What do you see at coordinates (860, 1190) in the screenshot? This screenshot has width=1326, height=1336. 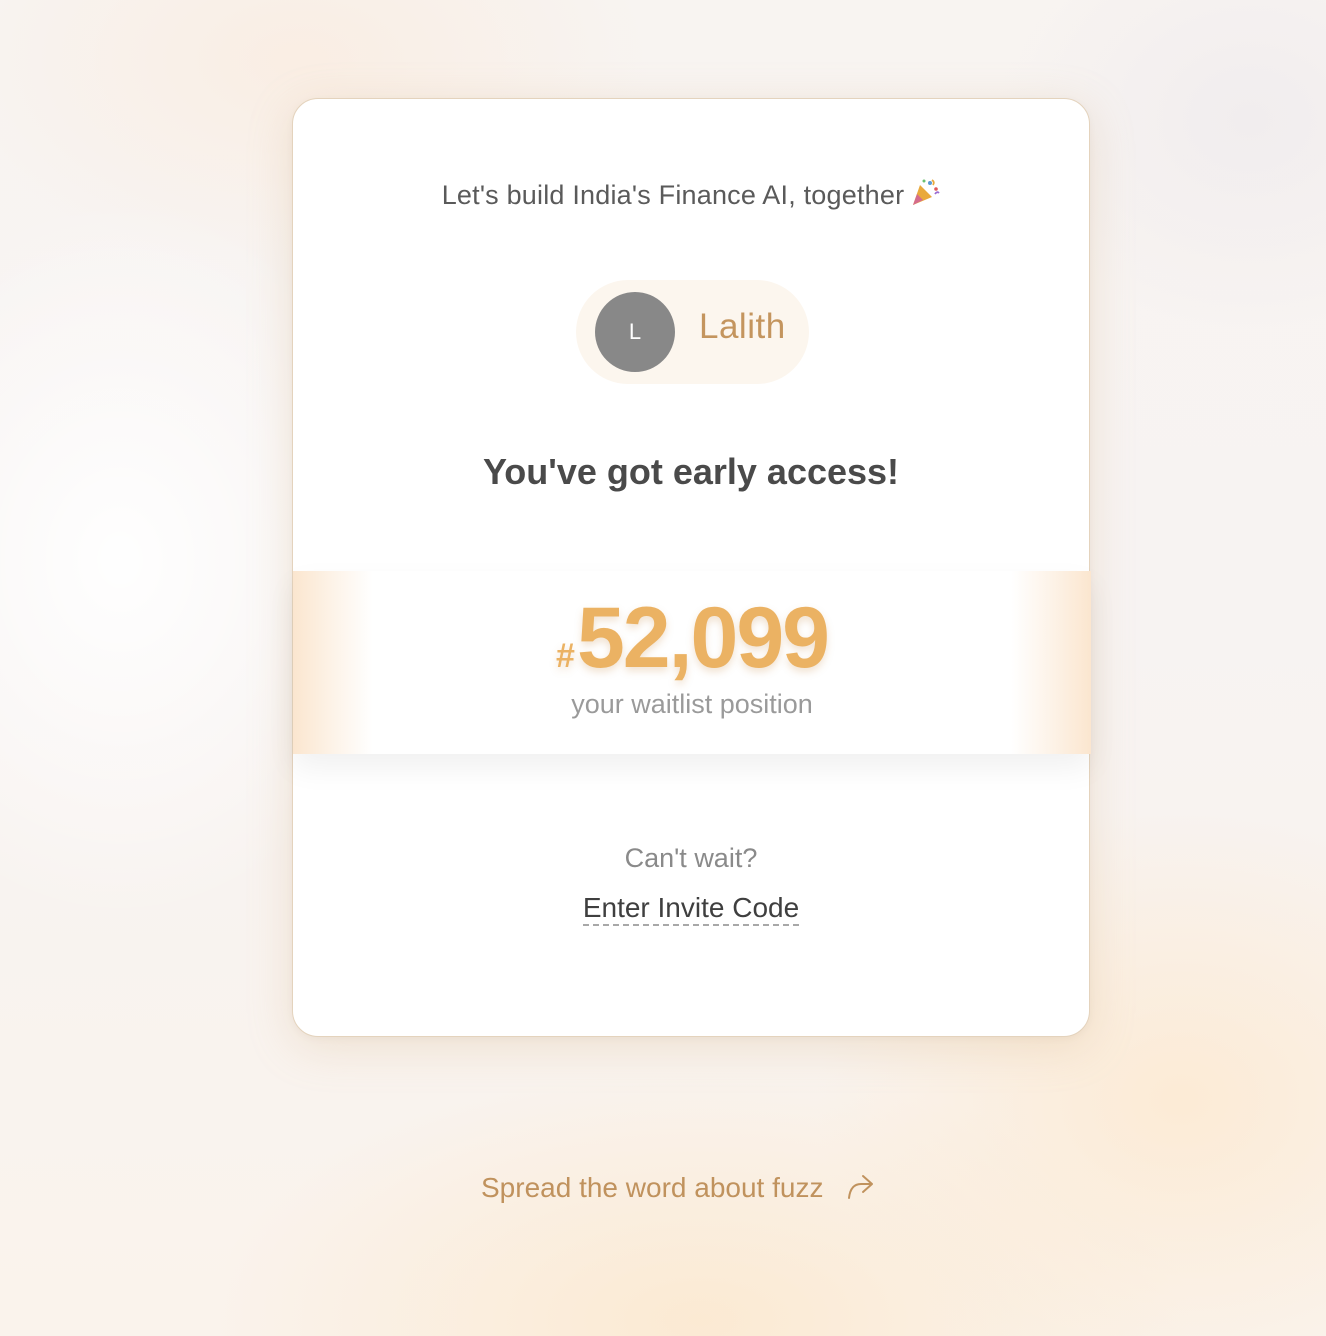 I see `share-arrow-icon` at bounding box center [860, 1190].